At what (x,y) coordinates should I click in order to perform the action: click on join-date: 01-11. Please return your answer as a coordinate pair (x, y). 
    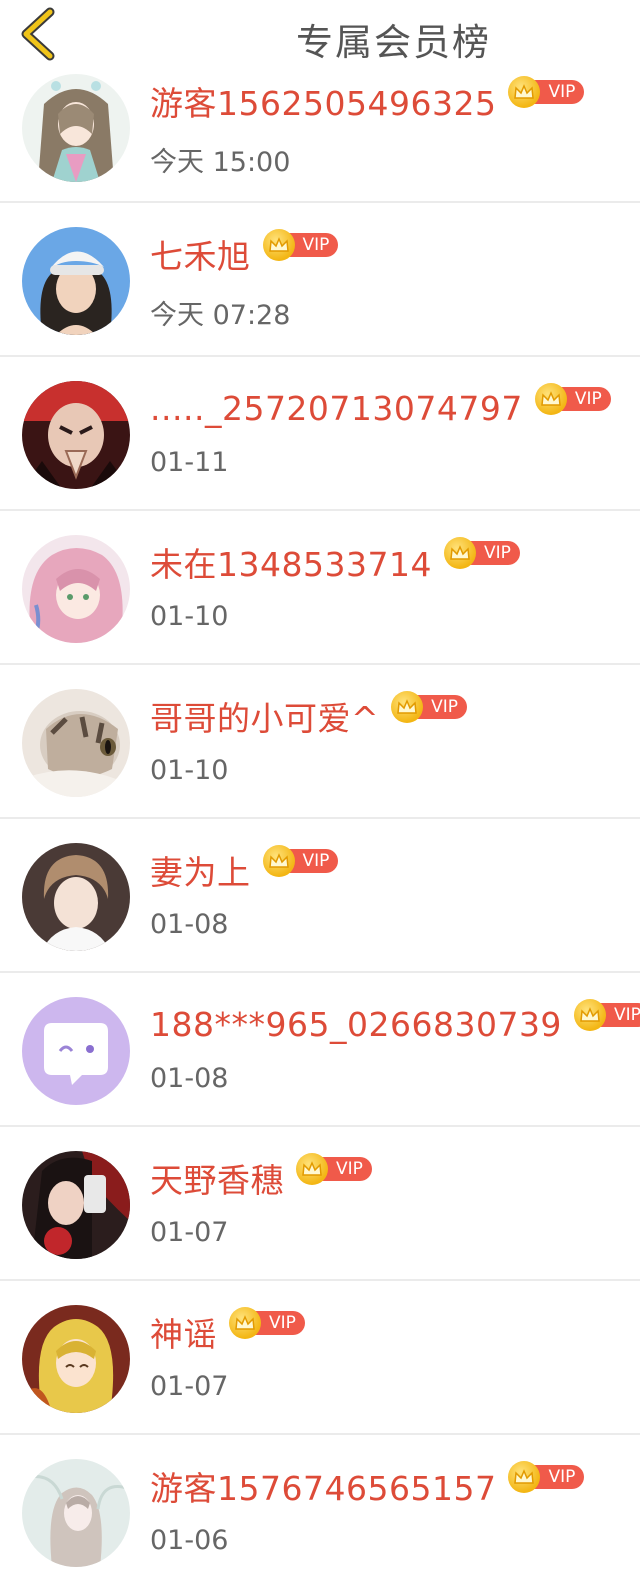
    Looking at the image, I should click on (189, 462).